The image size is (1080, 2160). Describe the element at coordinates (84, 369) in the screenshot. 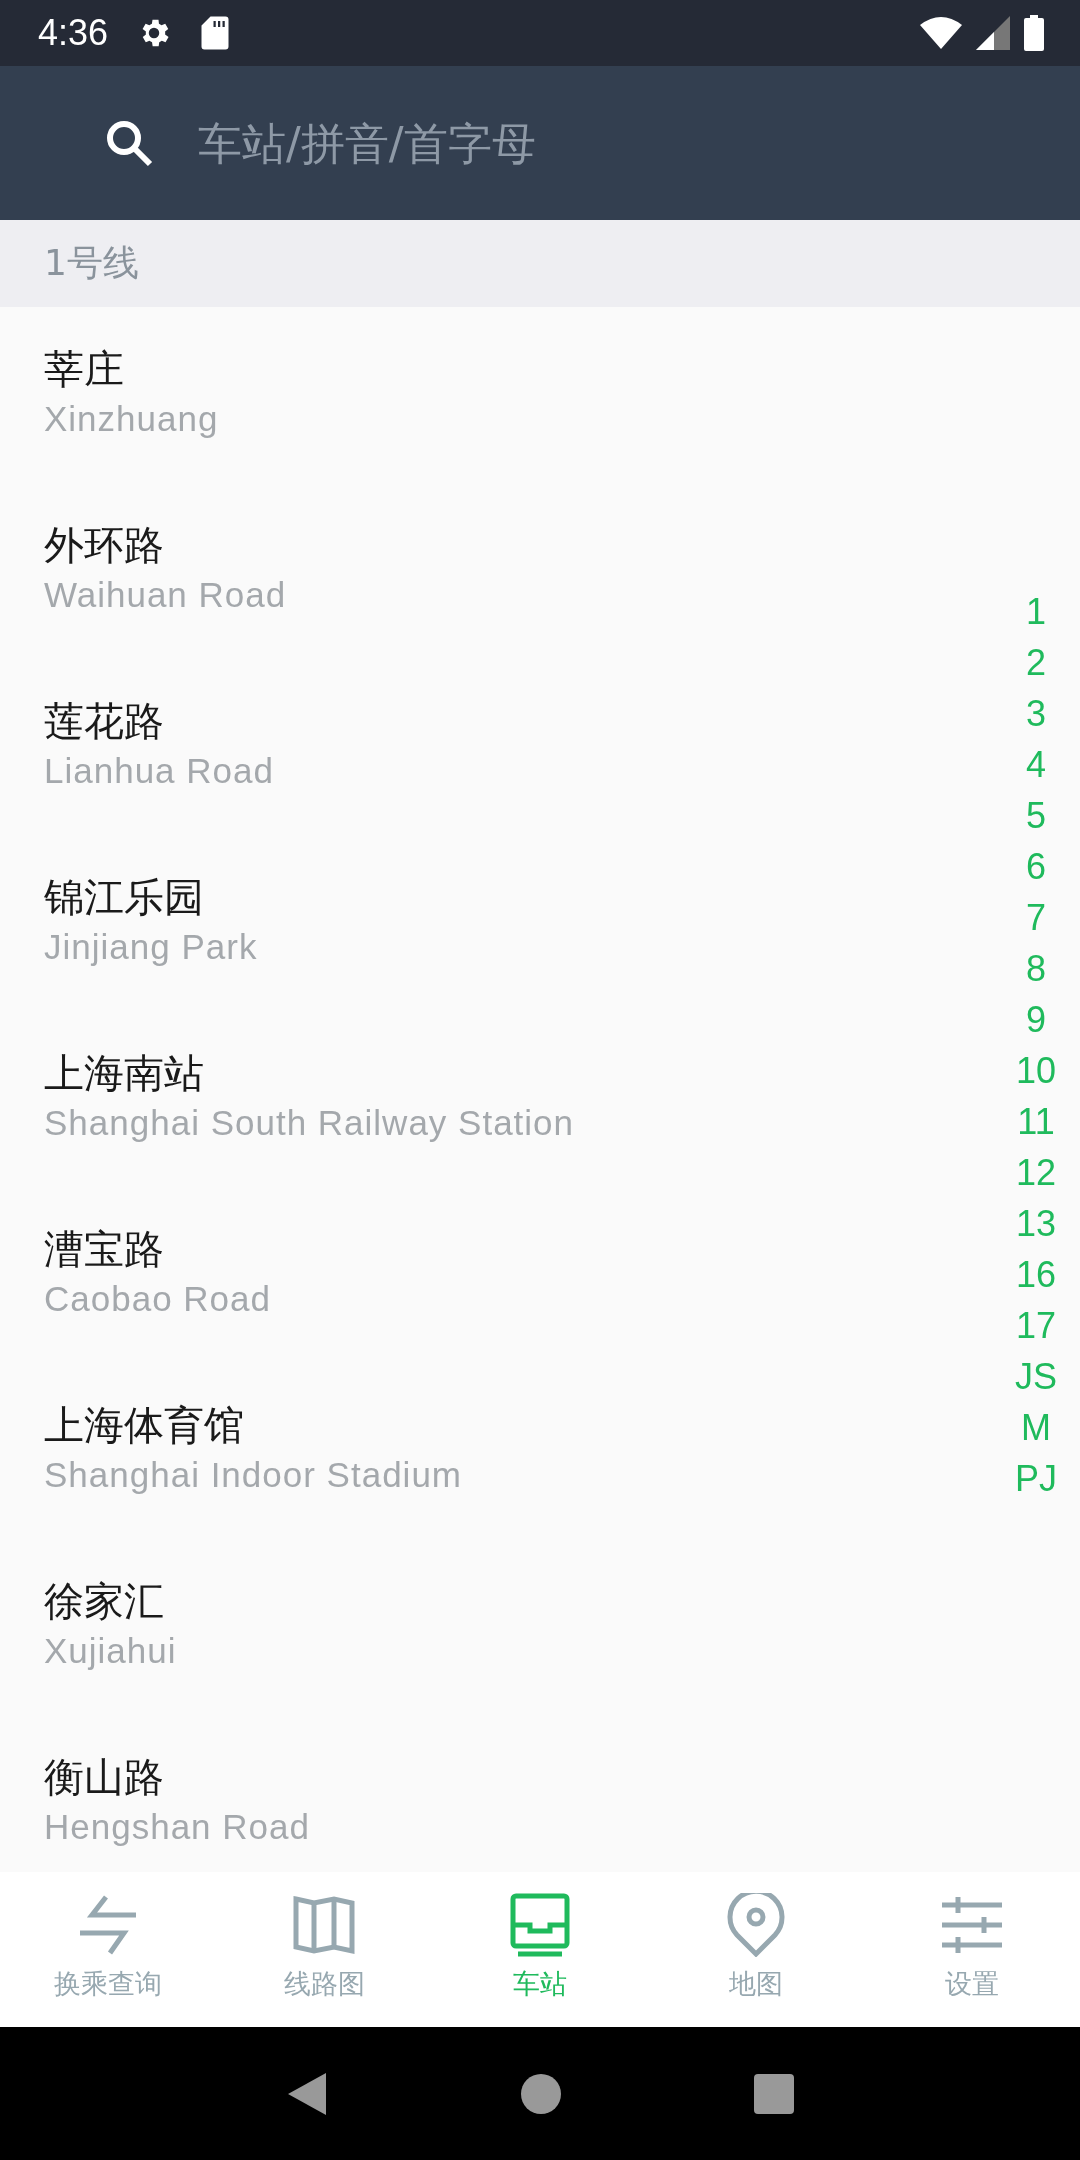

I see `station-name: 莘庄` at that location.